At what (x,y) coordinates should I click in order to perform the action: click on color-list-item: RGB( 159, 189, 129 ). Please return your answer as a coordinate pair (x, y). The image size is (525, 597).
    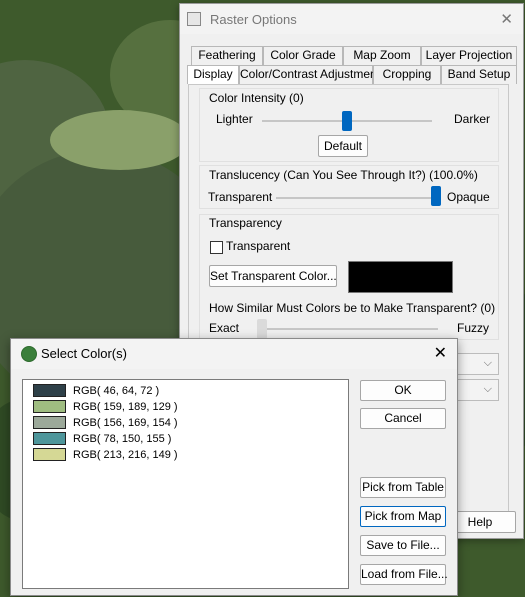
    Looking at the image, I should click on (105, 406).